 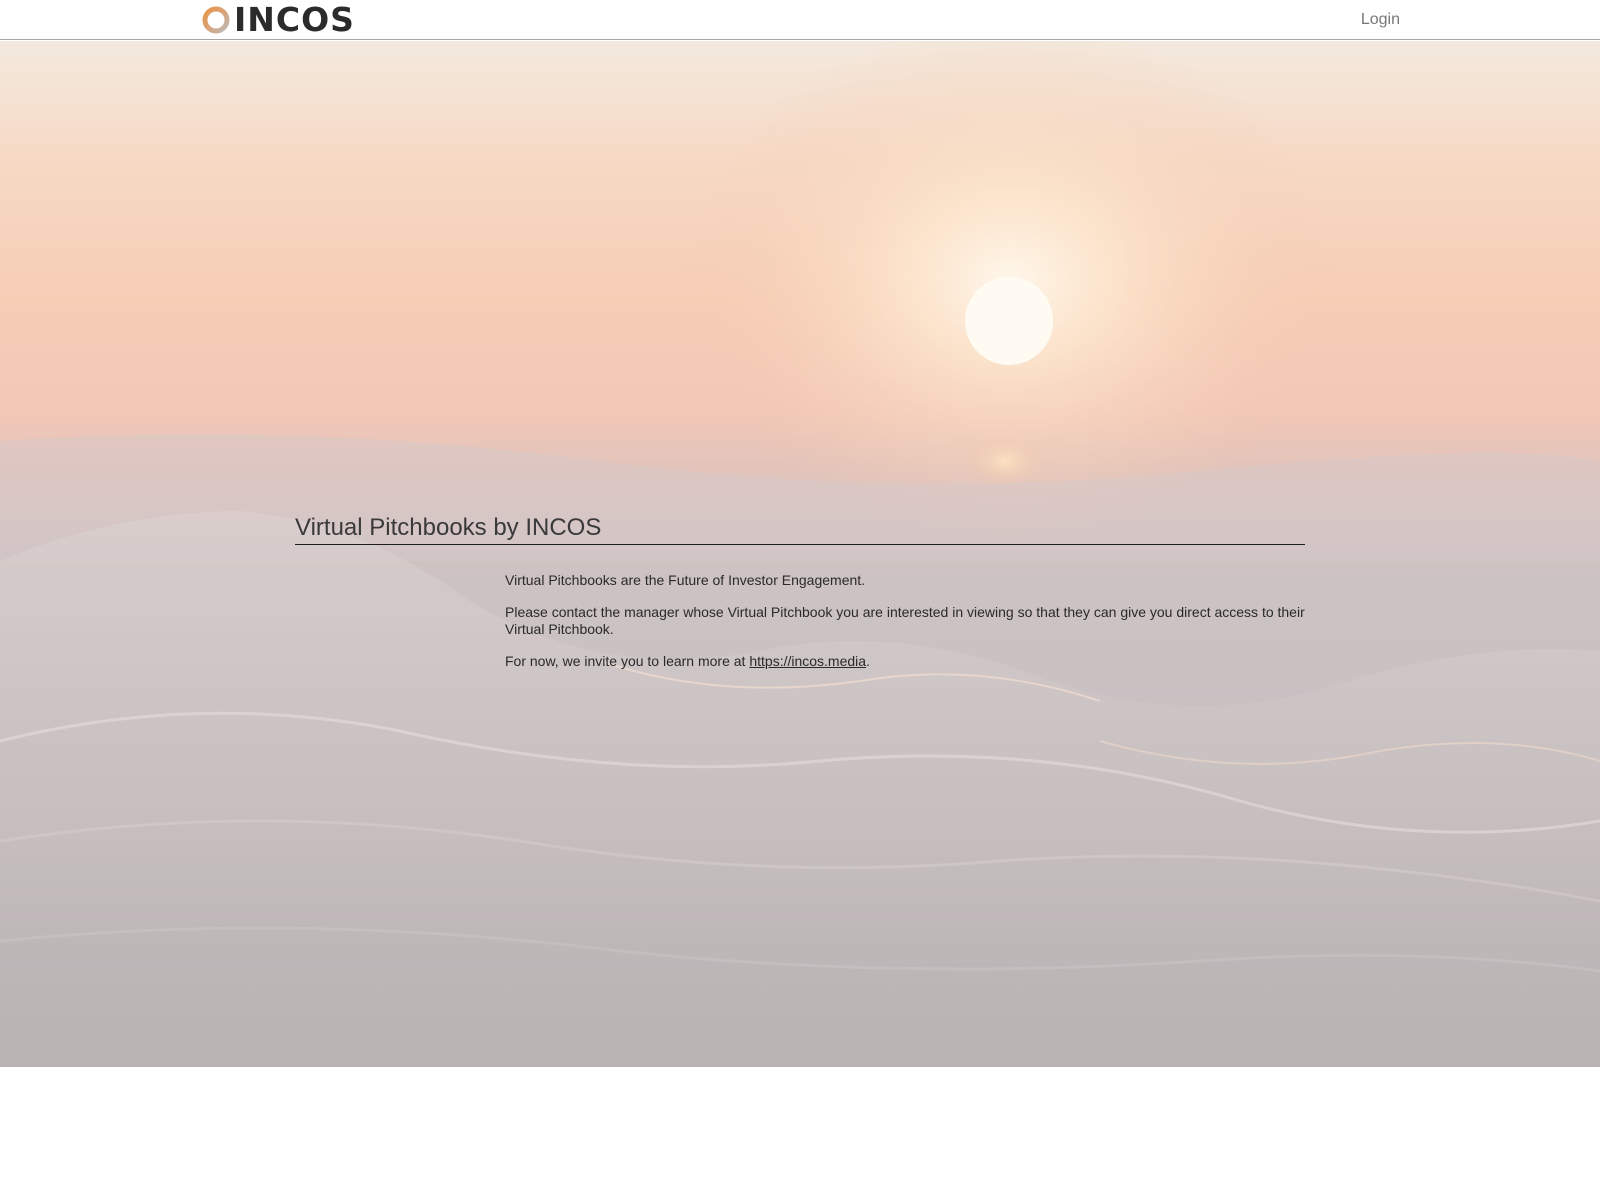 What do you see at coordinates (216, 20) in the screenshot?
I see `logo-ring-icon` at bounding box center [216, 20].